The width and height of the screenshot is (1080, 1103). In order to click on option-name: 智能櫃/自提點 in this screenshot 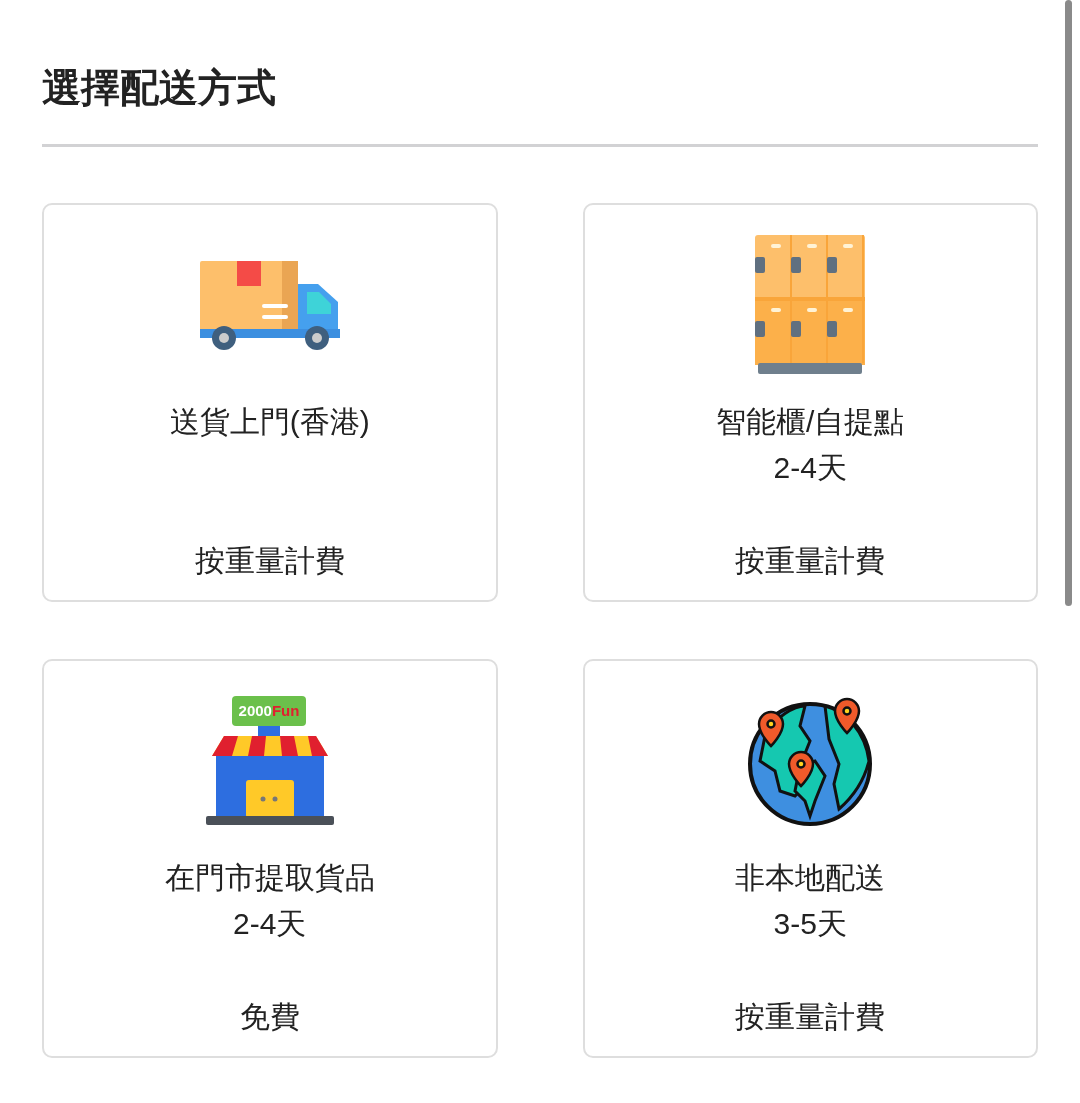, I will do `click(810, 422)`.